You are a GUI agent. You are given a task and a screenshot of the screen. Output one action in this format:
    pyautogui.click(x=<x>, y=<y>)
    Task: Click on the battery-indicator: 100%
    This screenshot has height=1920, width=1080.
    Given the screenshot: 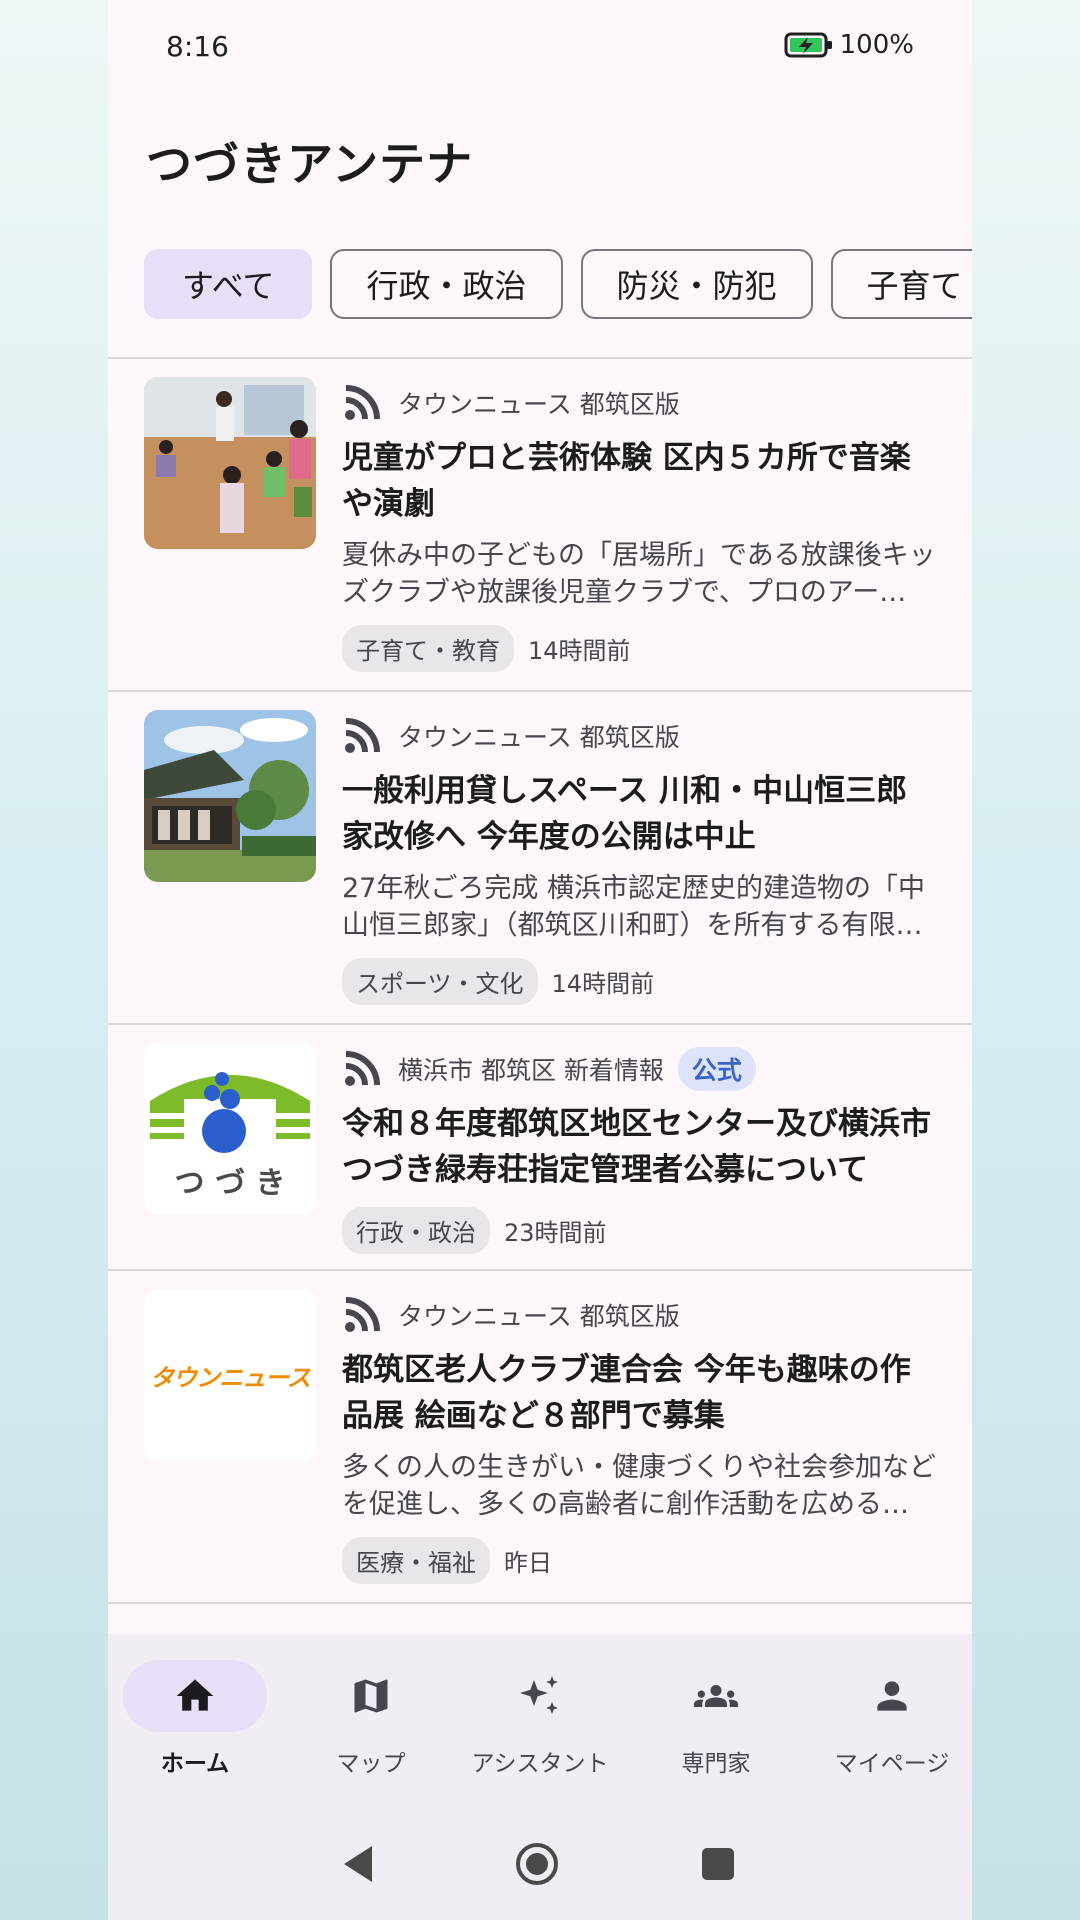 What is the action you would take?
    pyautogui.click(x=849, y=45)
    